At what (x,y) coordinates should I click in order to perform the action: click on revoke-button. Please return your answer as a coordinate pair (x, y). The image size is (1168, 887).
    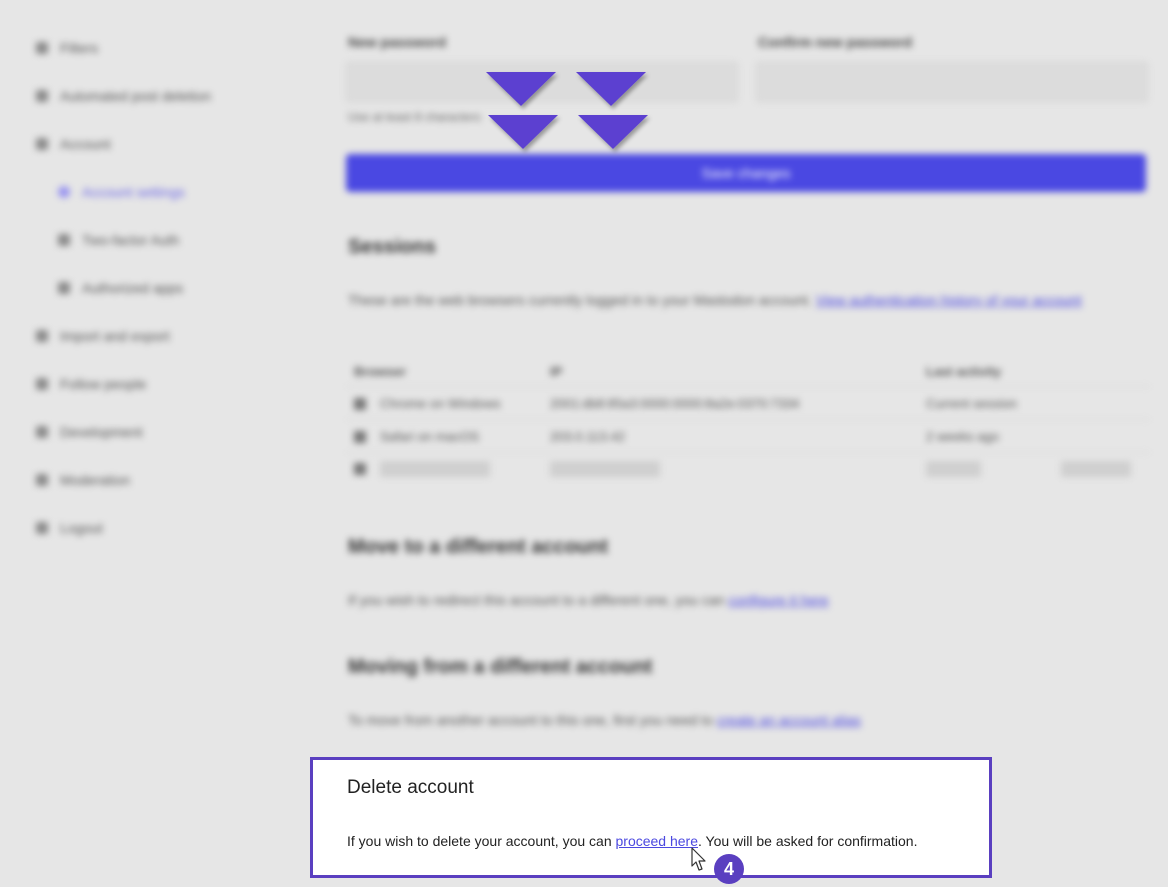
    Looking at the image, I should click on (1096, 469).